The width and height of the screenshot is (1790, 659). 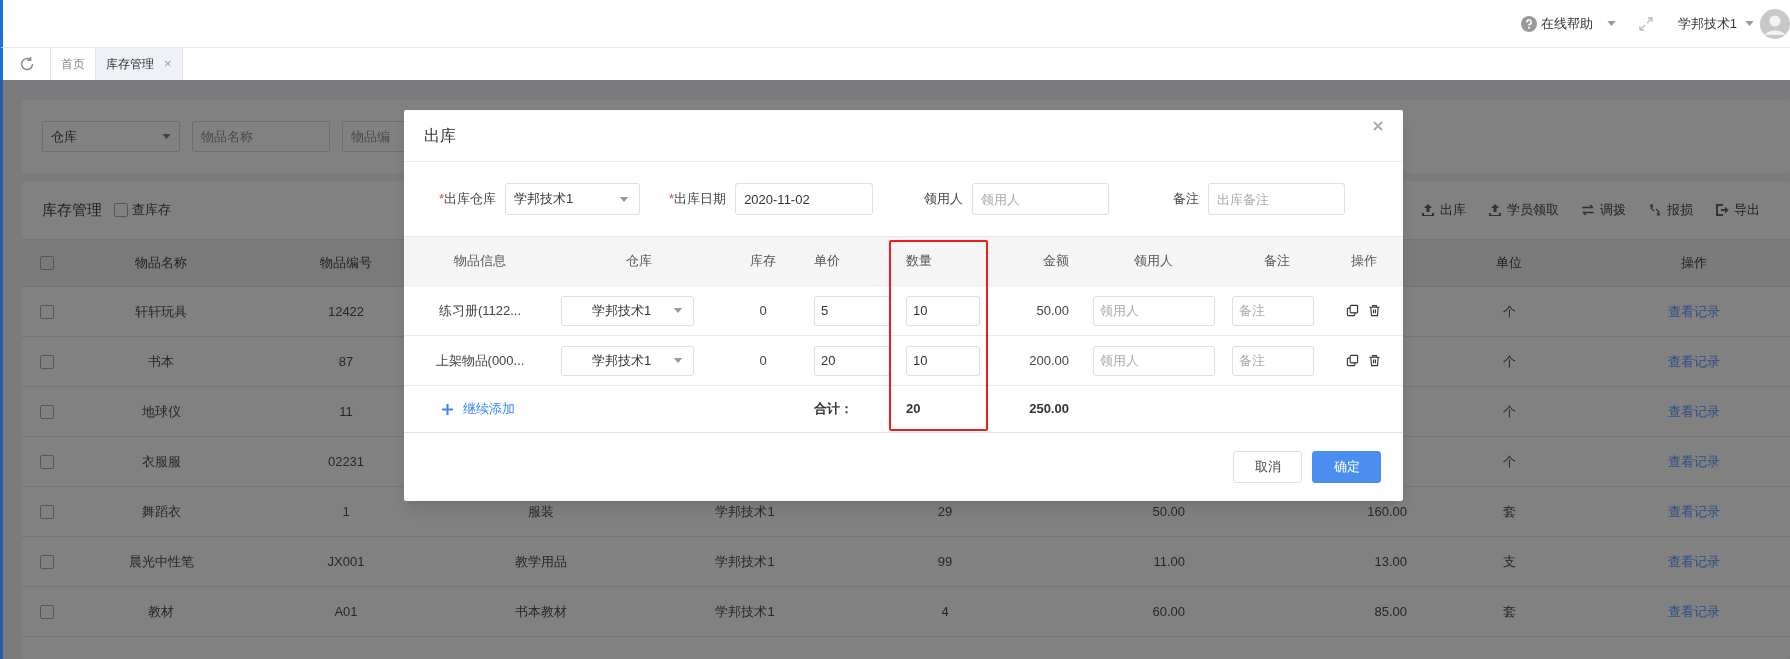 I want to click on table-cell-text: A01, so click(x=346, y=611).